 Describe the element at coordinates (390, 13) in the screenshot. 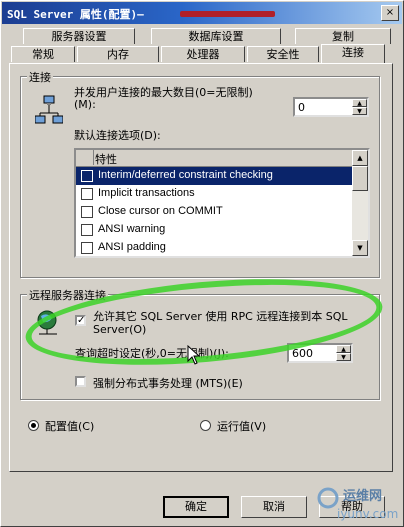

I see `close-icon: ×` at that location.